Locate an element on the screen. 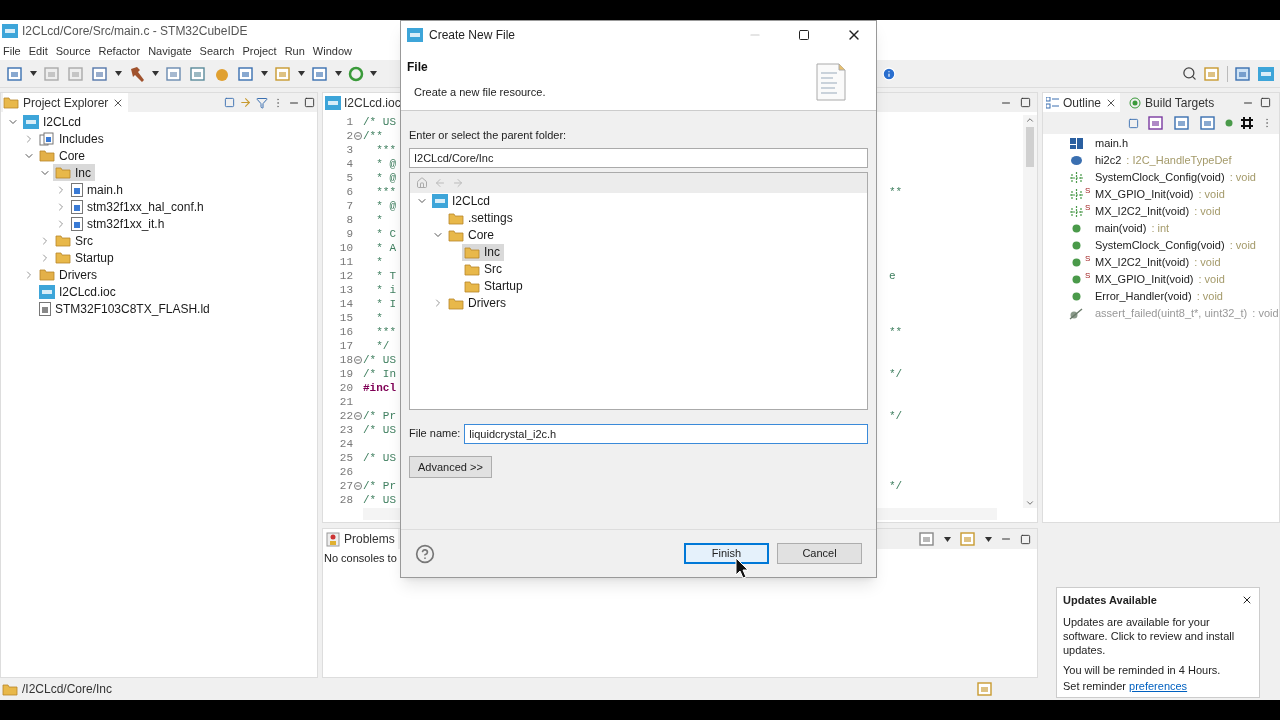  folder-tree: I2CLcd .settings Core Inc Src Startup Drivers is located at coordinates (638, 290).